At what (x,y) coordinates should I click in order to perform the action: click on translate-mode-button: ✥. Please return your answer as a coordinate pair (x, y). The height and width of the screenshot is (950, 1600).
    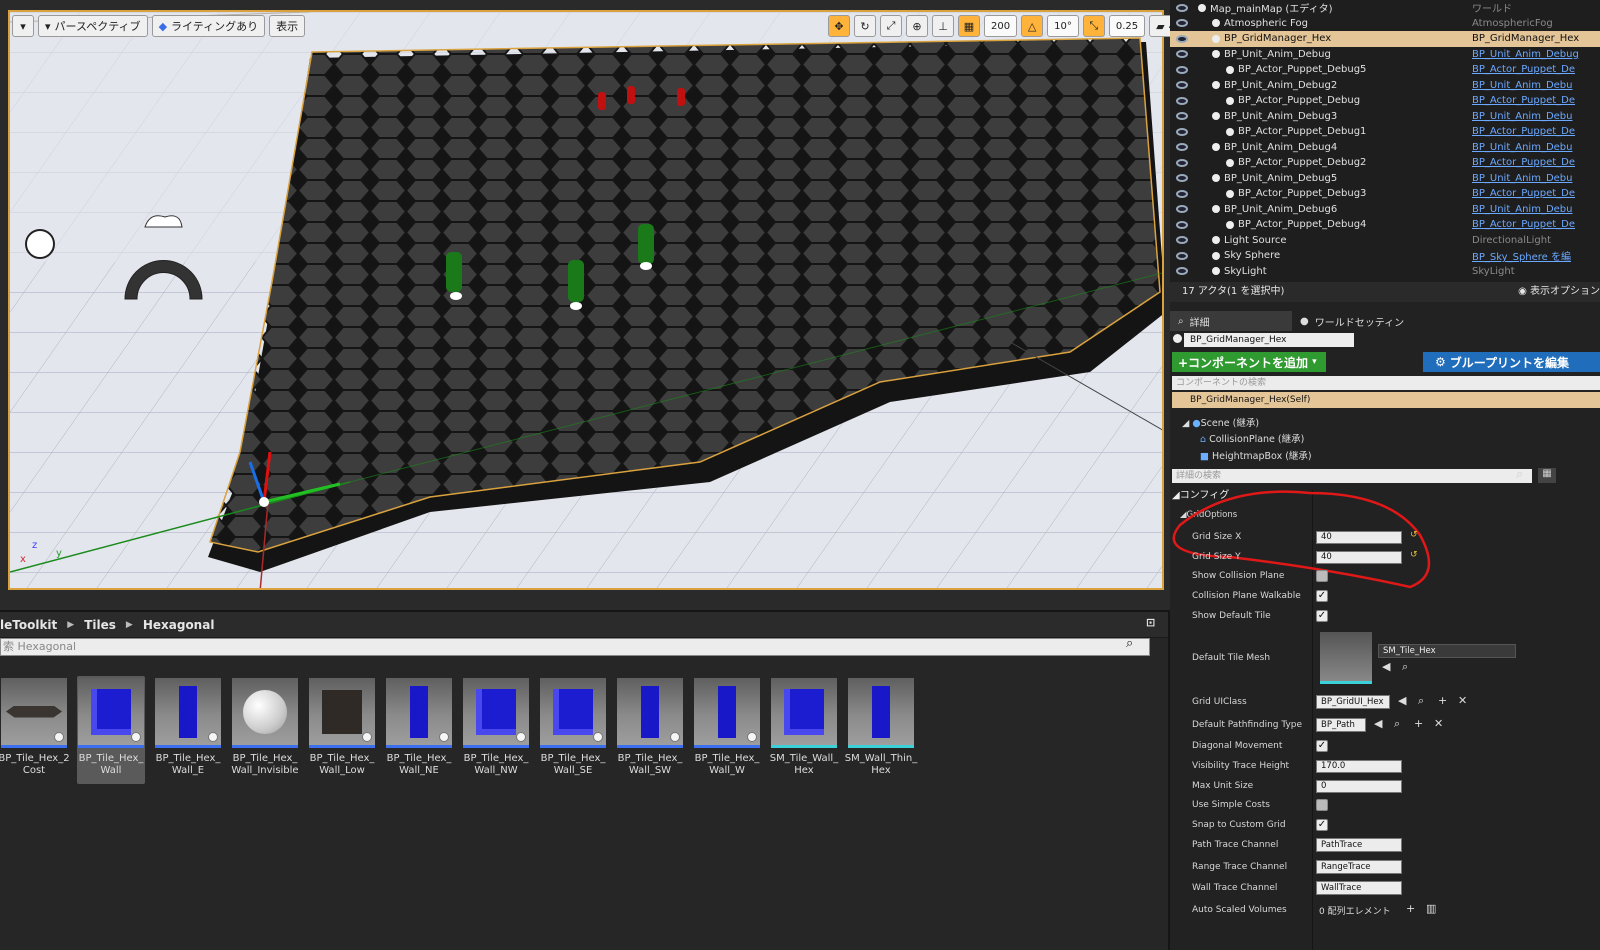
    Looking at the image, I should click on (839, 26).